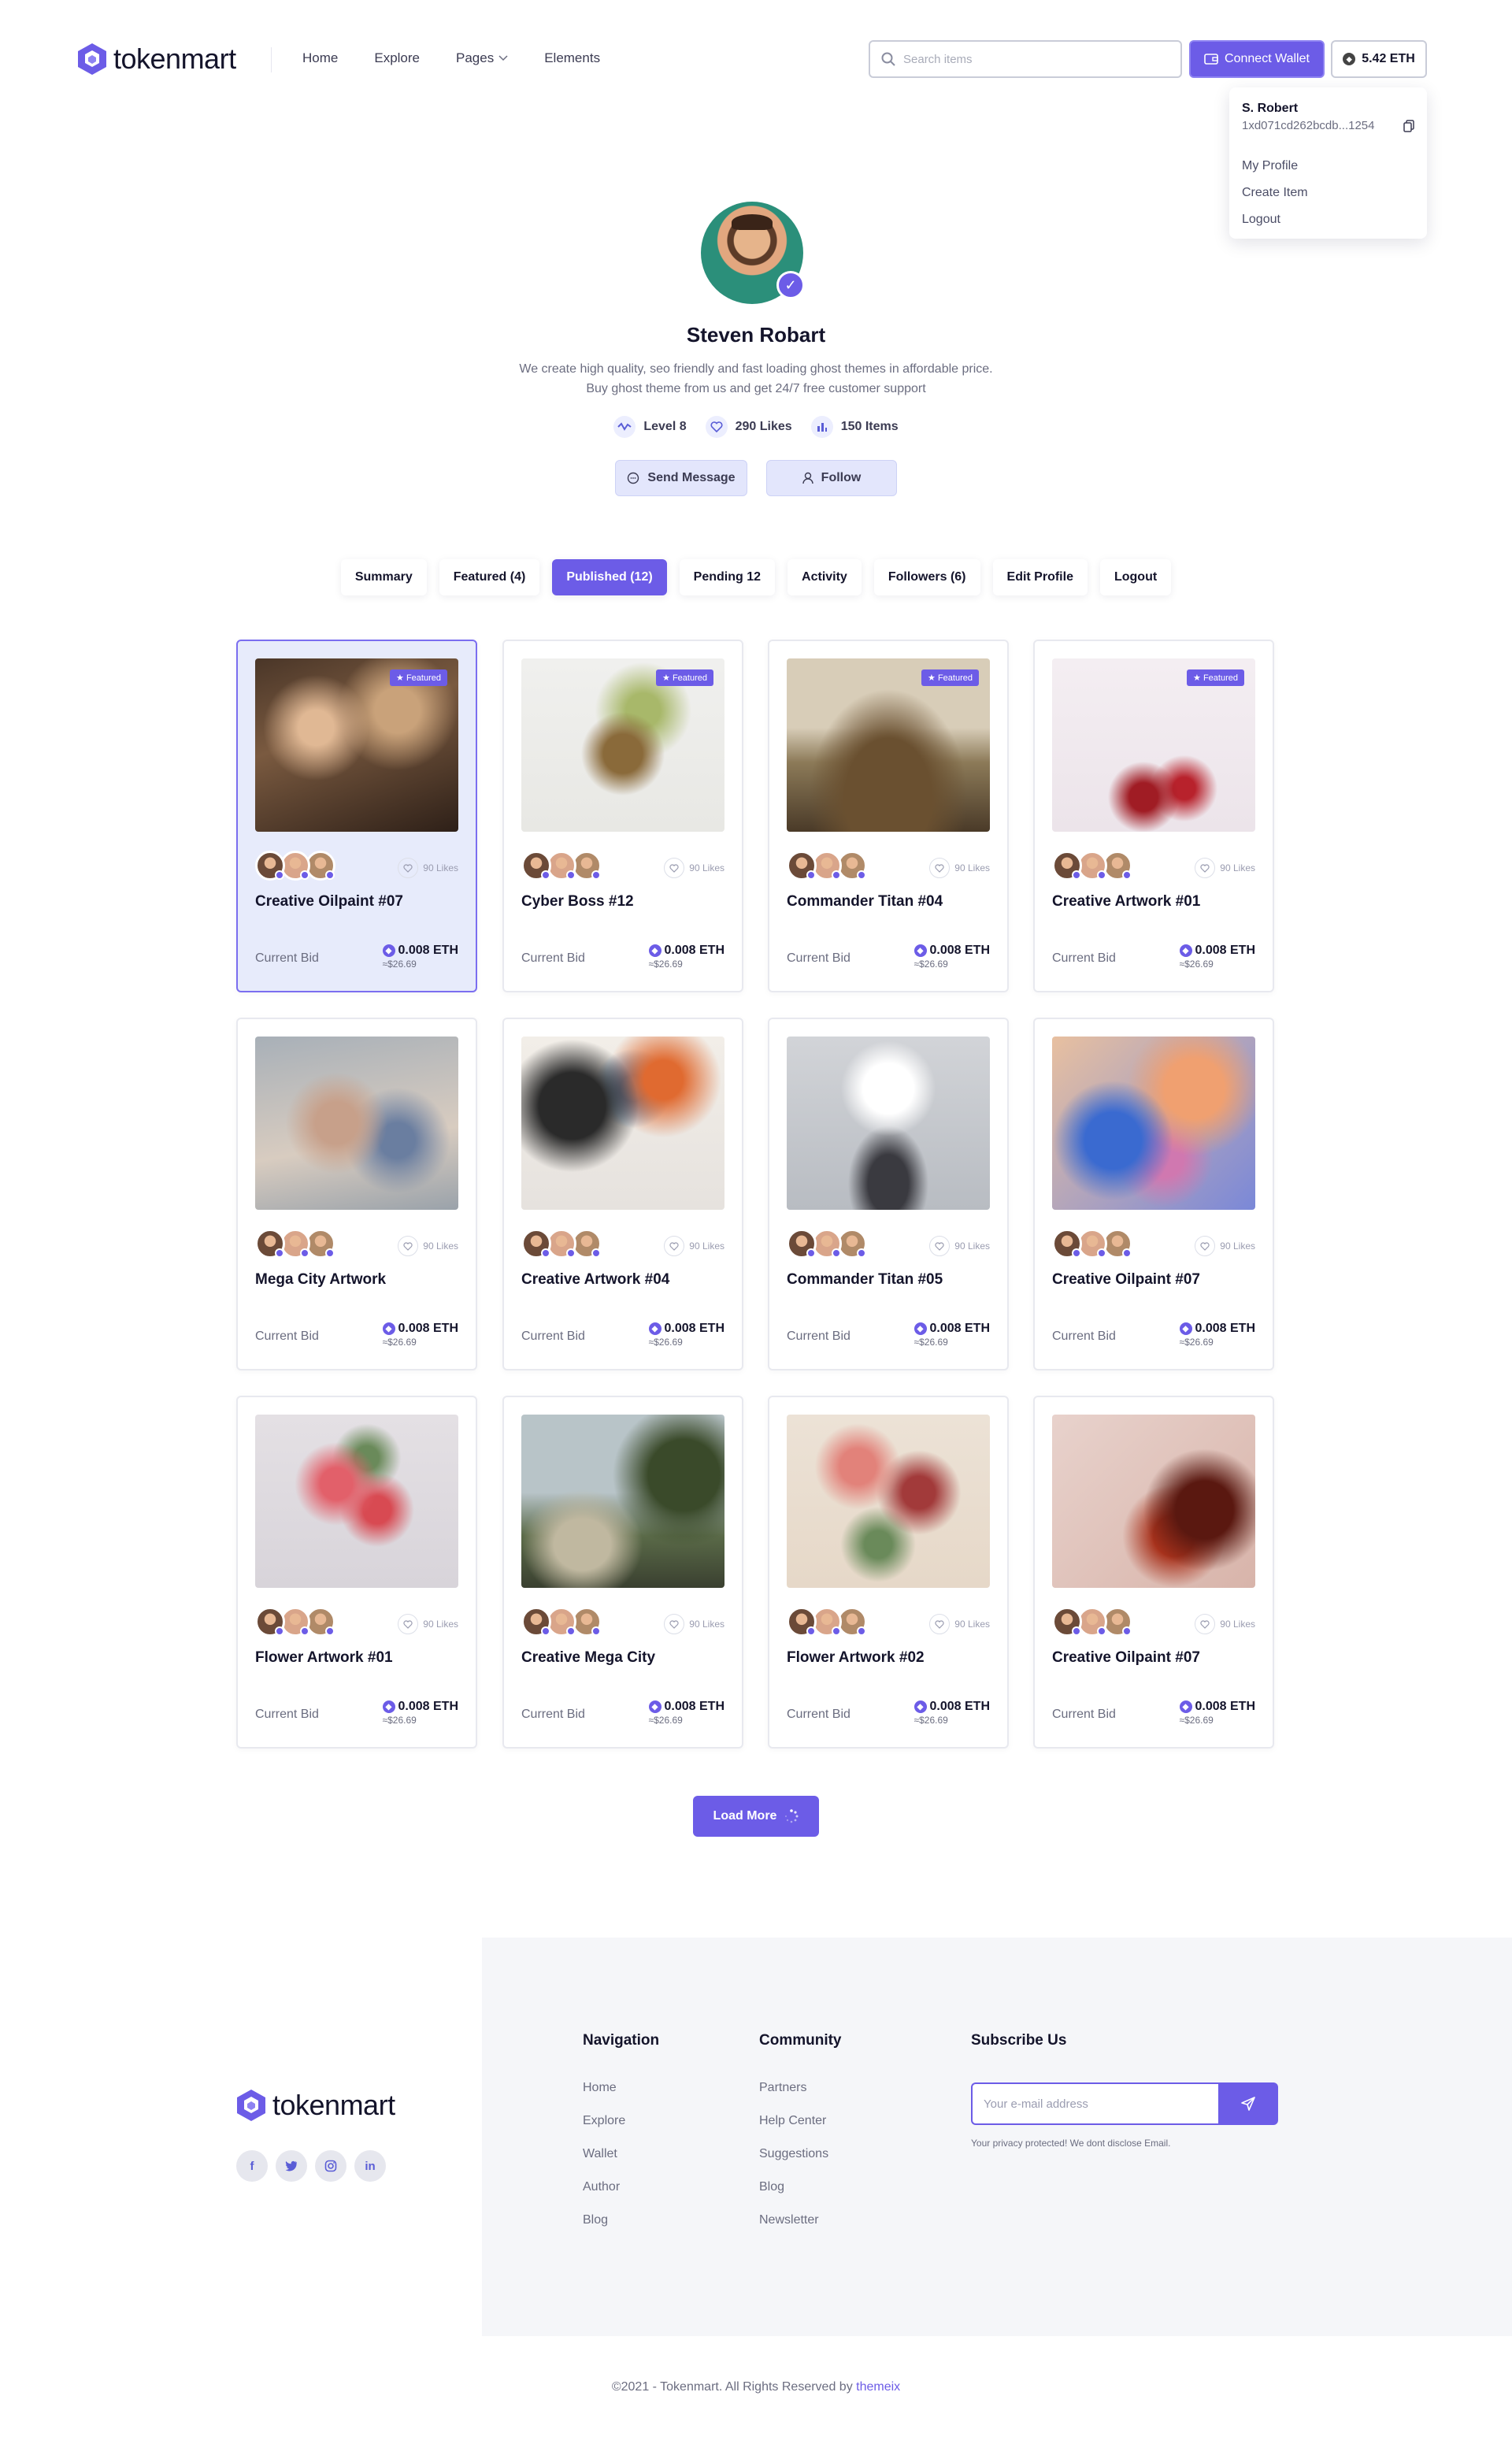 The image size is (1512, 2444). Describe the element at coordinates (252, 2166) in the screenshot. I see `facebook-icon: f` at that location.